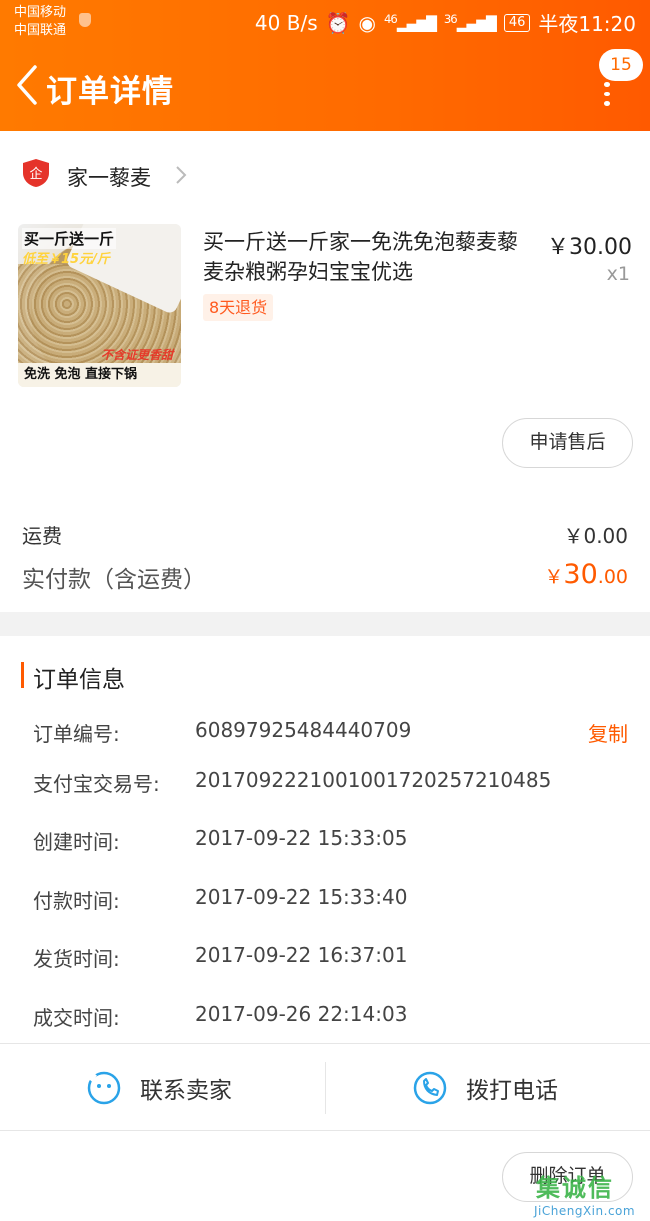  I want to click on info-row-order-number: 订单编号: 60897925484440709 复制, so click(325, 738).